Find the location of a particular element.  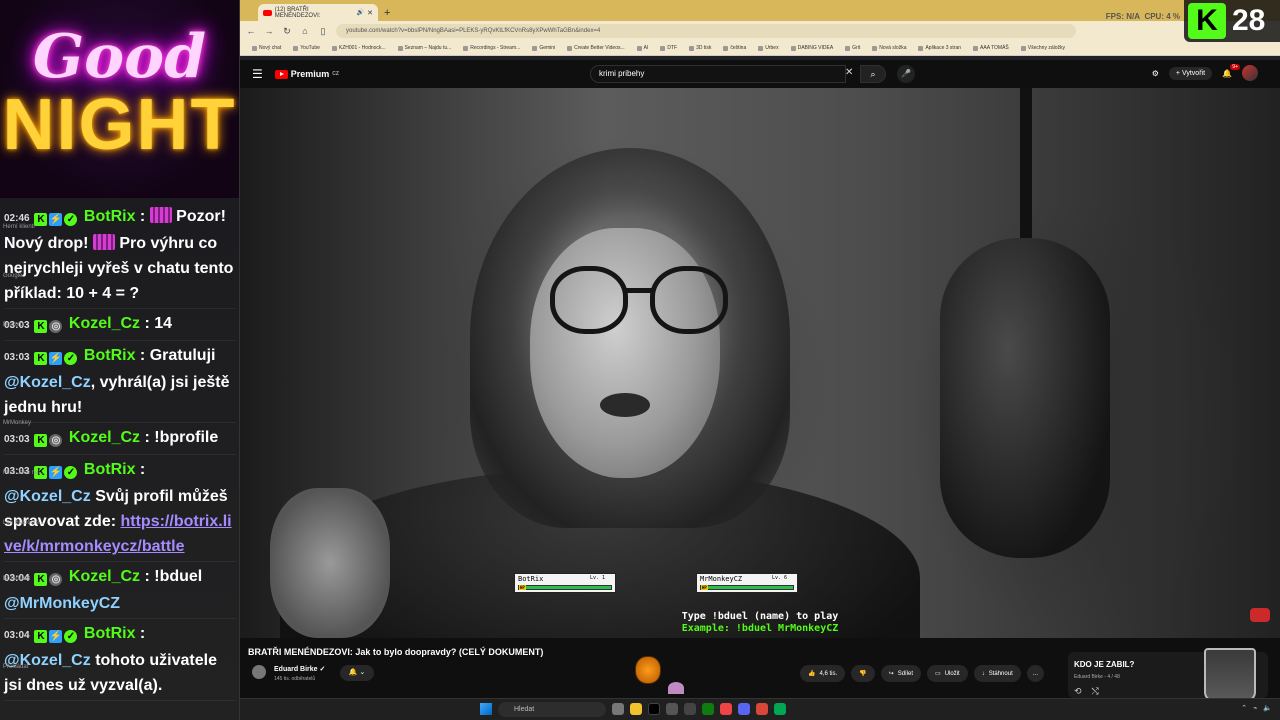

voice-search-icon: 🎤 is located at coordinates (906, 74).